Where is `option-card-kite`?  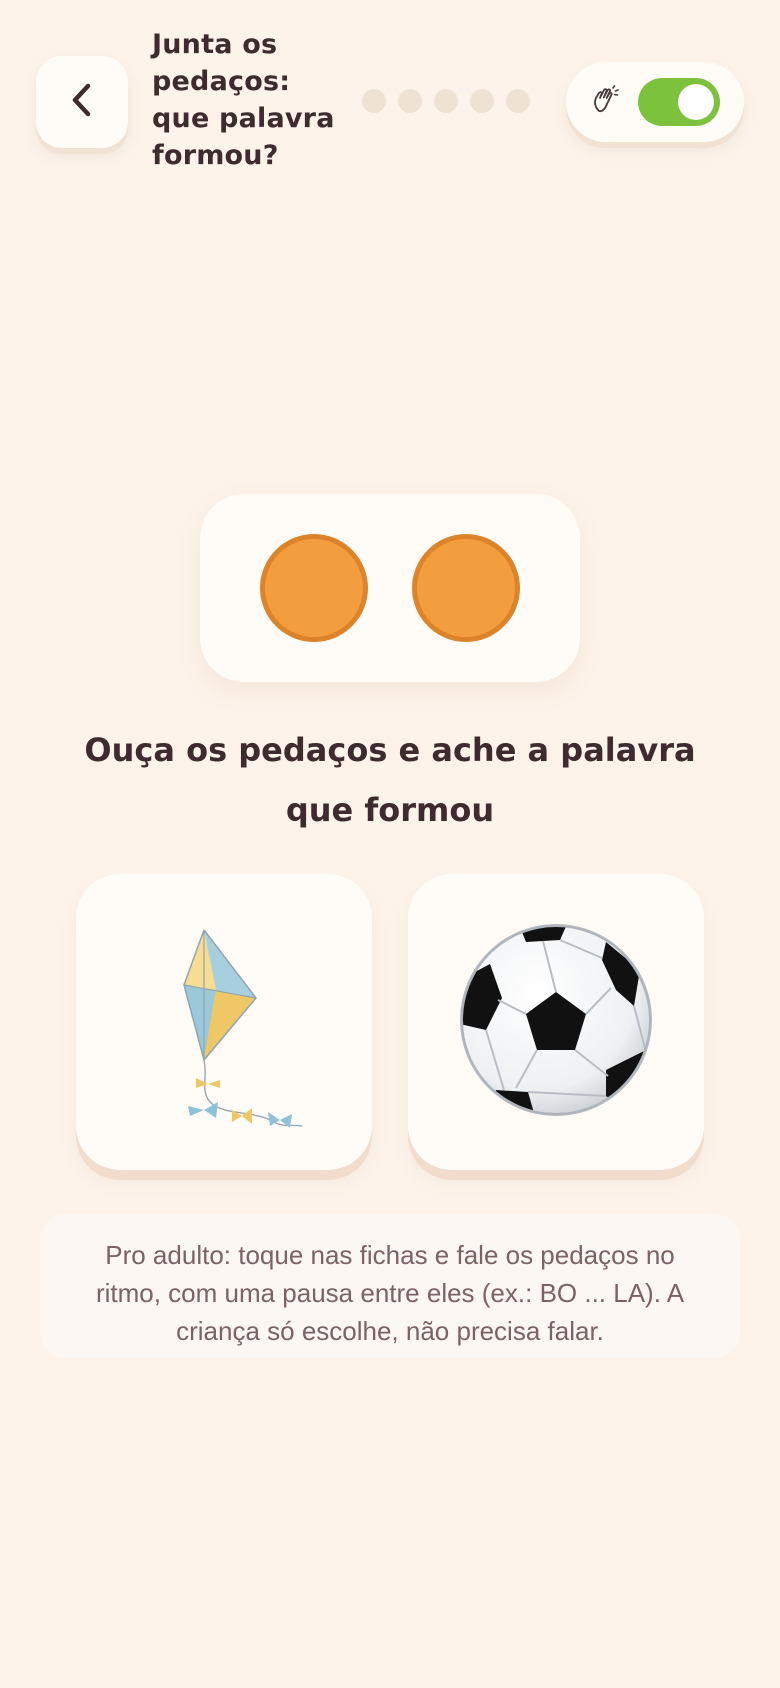
option-card-kite is located at coordinates (224, 1022).